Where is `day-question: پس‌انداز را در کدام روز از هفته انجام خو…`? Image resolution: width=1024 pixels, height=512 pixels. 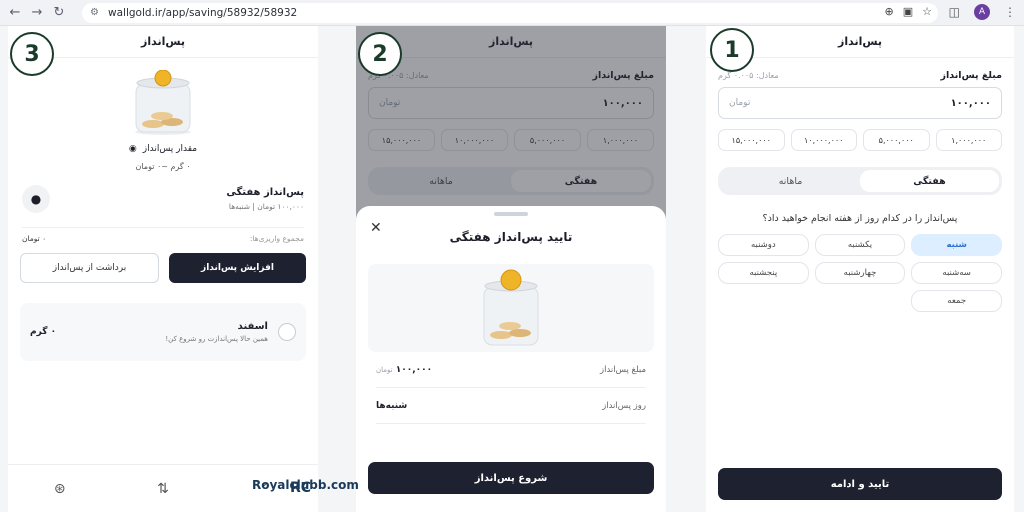 day-question: پس‌انداز را در کدام روز از هفته انجام خو… is located at coordinates (860, 218).